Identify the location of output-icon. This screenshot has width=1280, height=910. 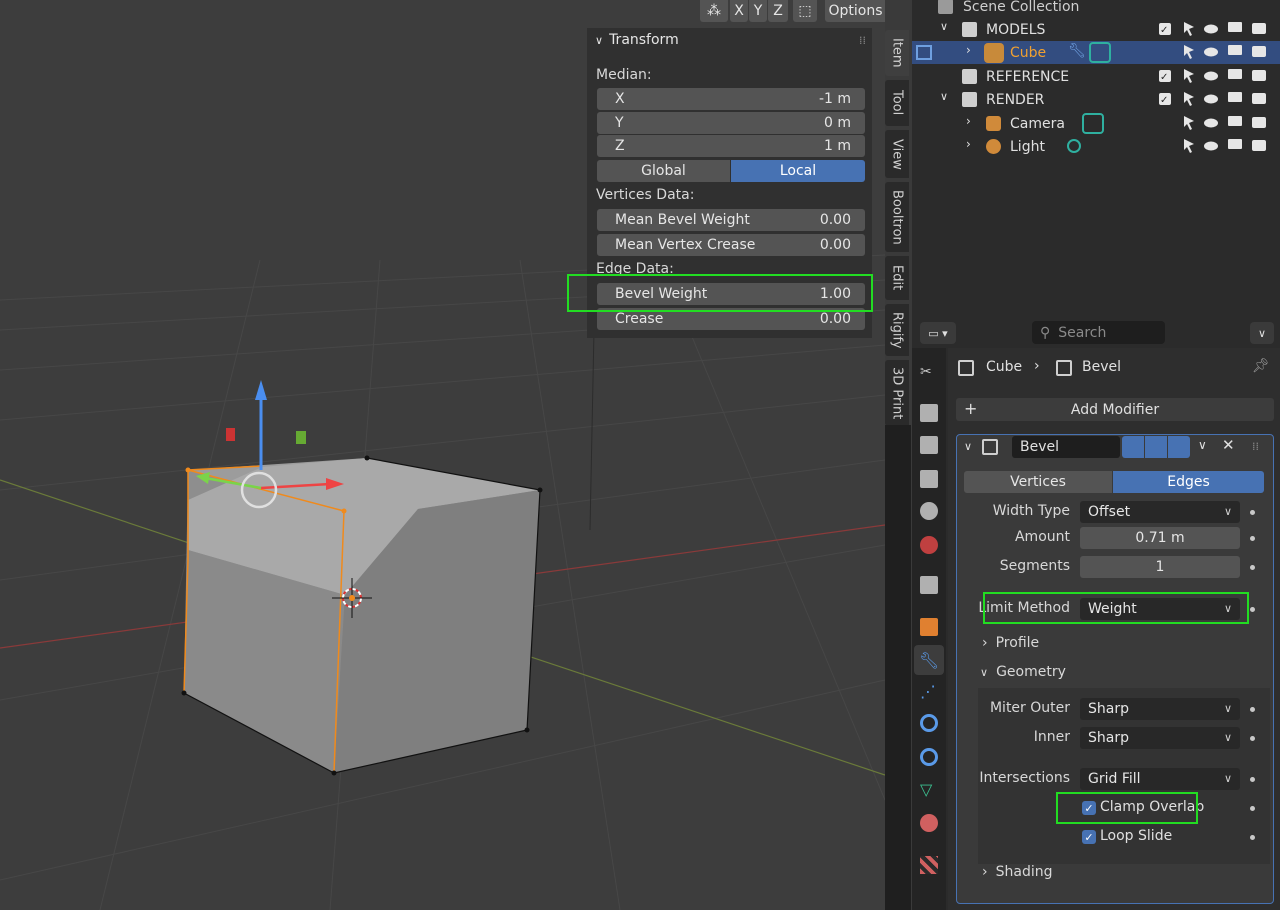
(929, 445).